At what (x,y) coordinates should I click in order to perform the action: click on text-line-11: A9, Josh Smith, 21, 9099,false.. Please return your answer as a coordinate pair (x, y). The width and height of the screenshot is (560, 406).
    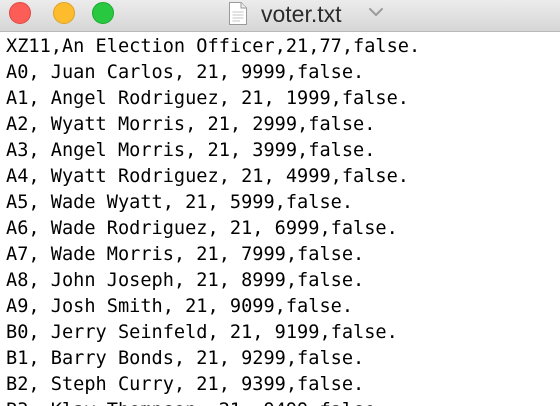
    Looking at the image, I should click on (180, 306).